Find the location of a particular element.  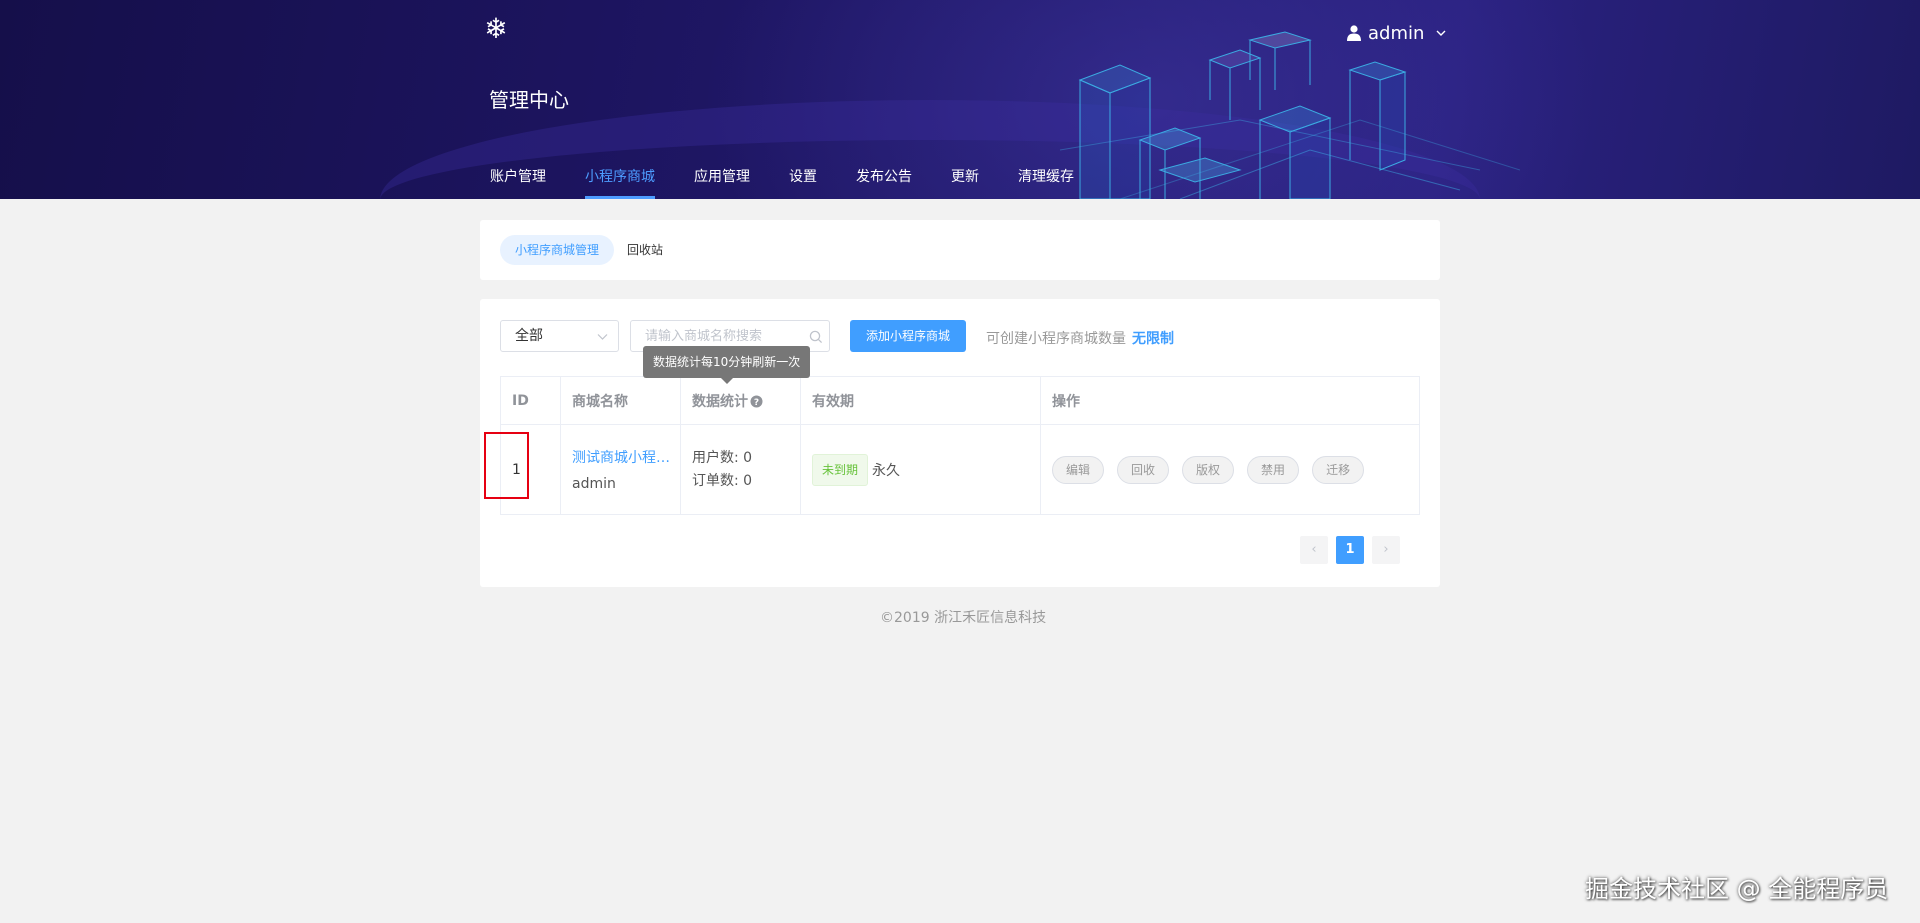

filter-select: 全部 is located at coordinates (559, 336).